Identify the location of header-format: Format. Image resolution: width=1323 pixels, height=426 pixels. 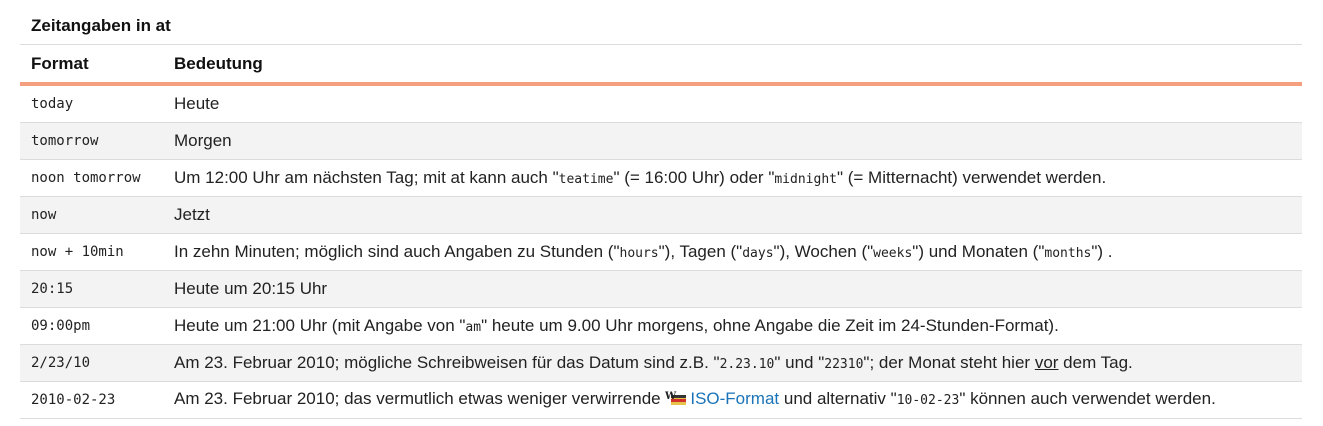
(91, 65).